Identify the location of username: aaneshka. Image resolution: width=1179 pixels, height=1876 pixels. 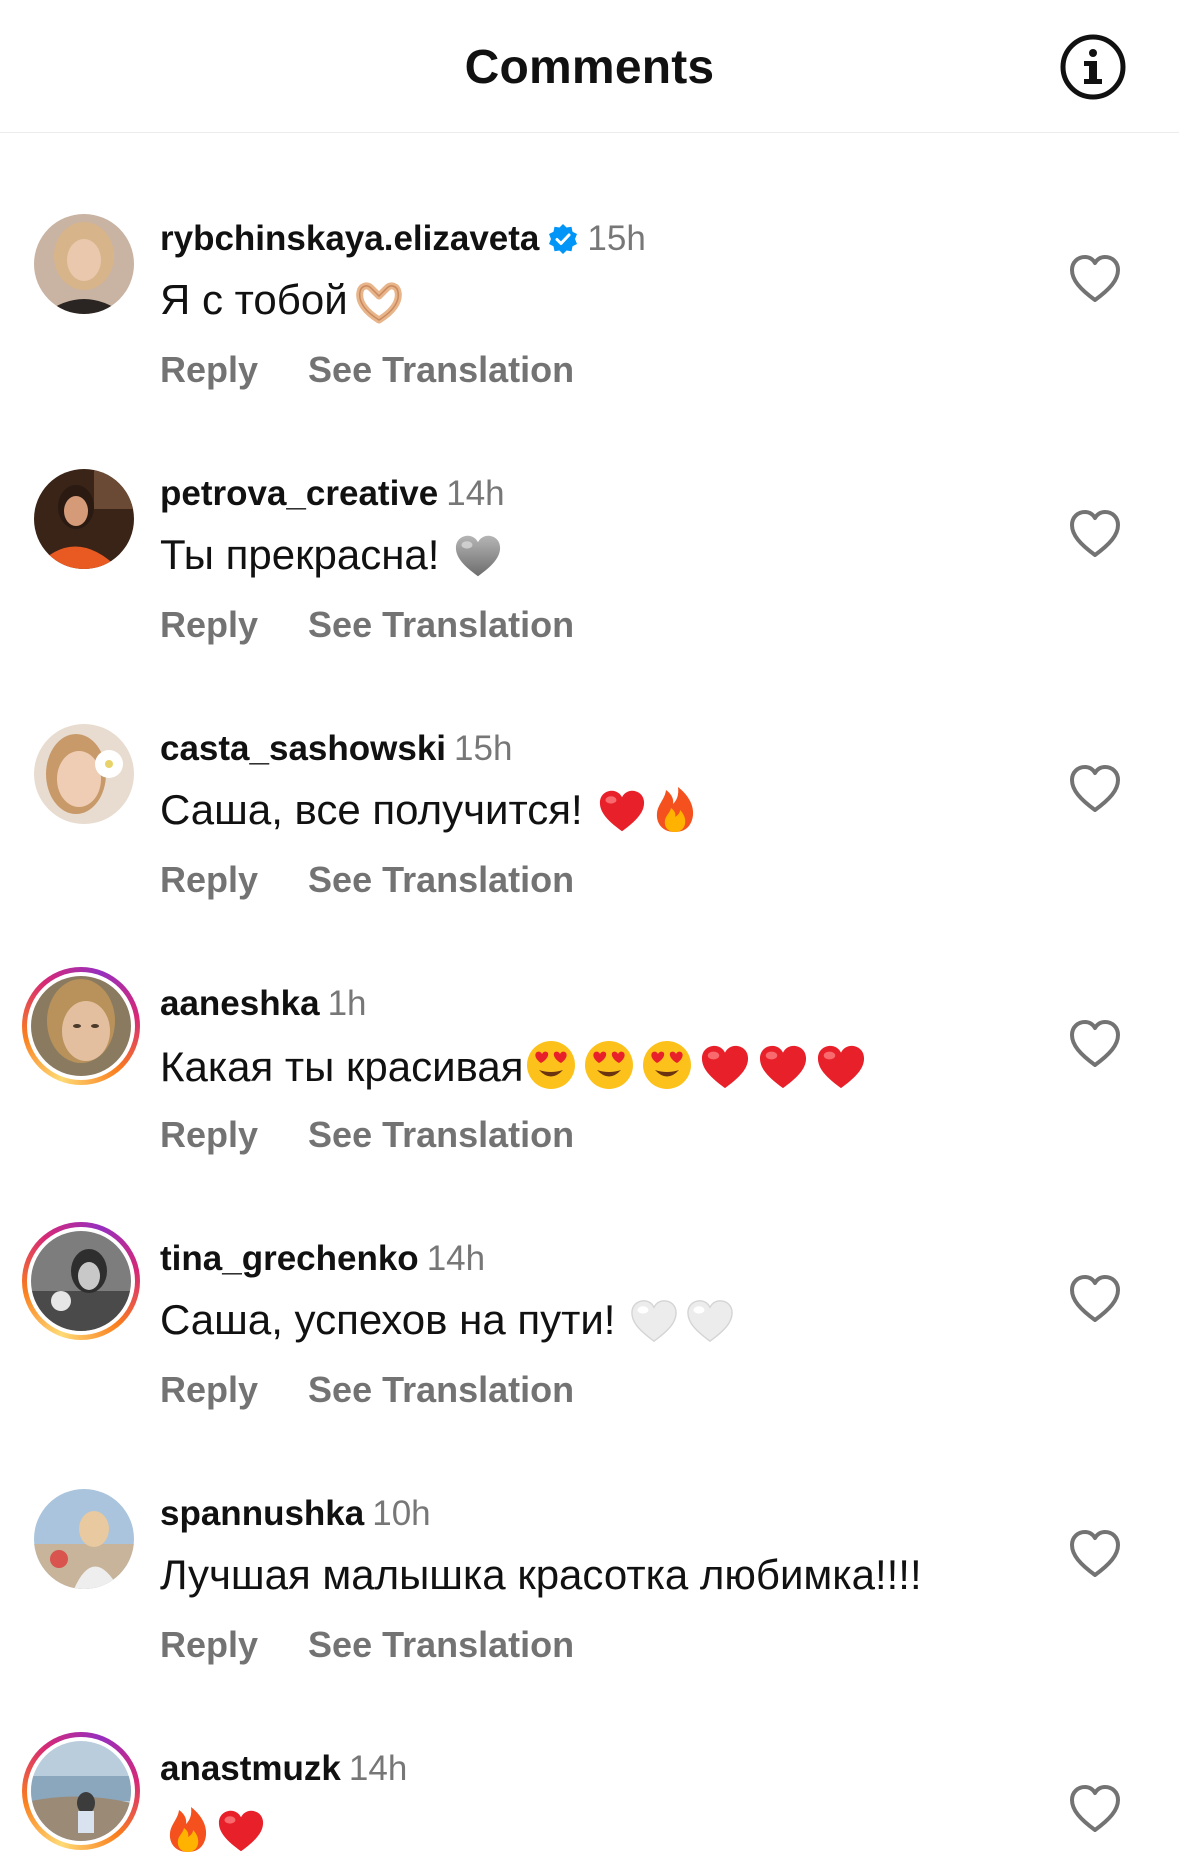
(240, 1003).